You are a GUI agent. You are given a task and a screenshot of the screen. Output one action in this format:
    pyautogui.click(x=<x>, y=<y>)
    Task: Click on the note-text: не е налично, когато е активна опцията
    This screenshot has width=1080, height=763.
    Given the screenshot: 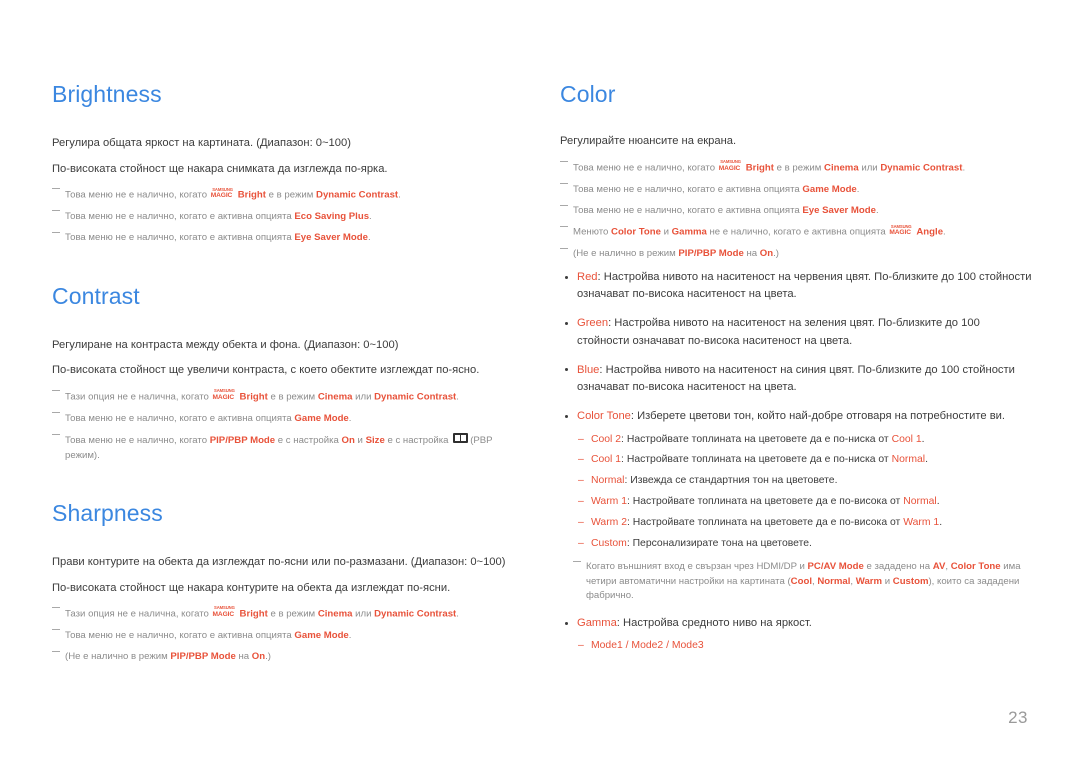 What is the action you would take?
    pyautogui.click(x=797, y=233)
    